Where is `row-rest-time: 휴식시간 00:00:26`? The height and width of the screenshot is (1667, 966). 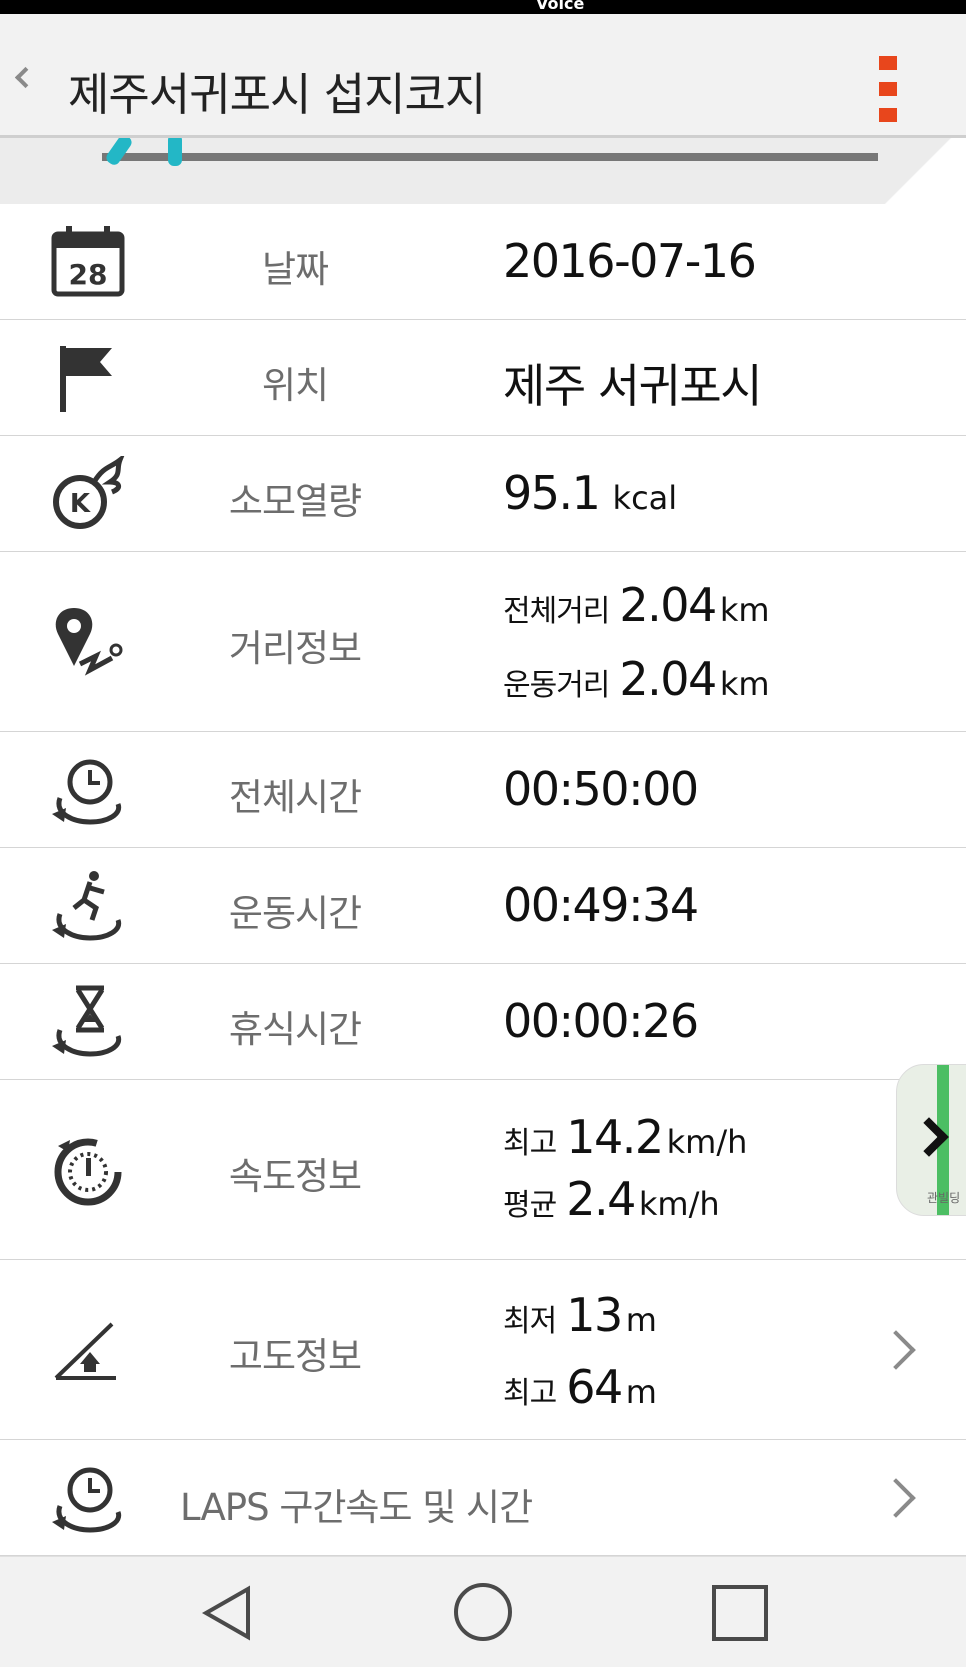 row-rest-time: 휴식시간 00:00:26 is located at coordinates (483, 1022).